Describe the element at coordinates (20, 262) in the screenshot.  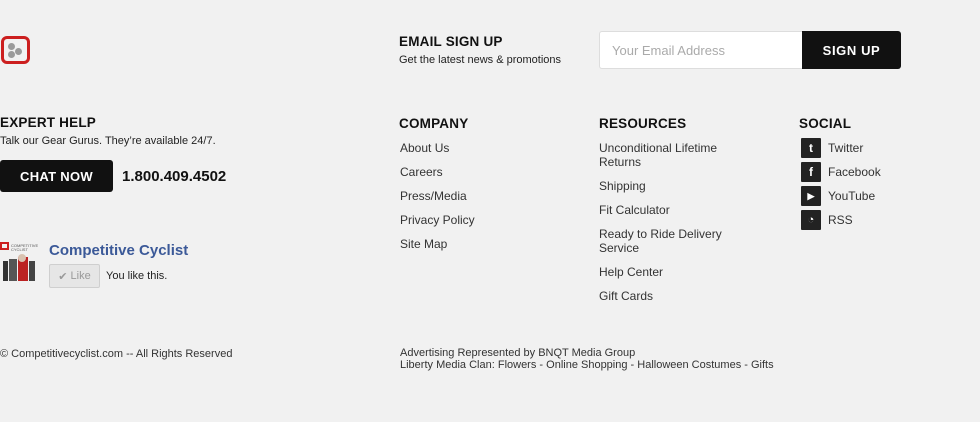
I see `facebook-page-badge: COMPETITIVE CYCLIST` at that location.